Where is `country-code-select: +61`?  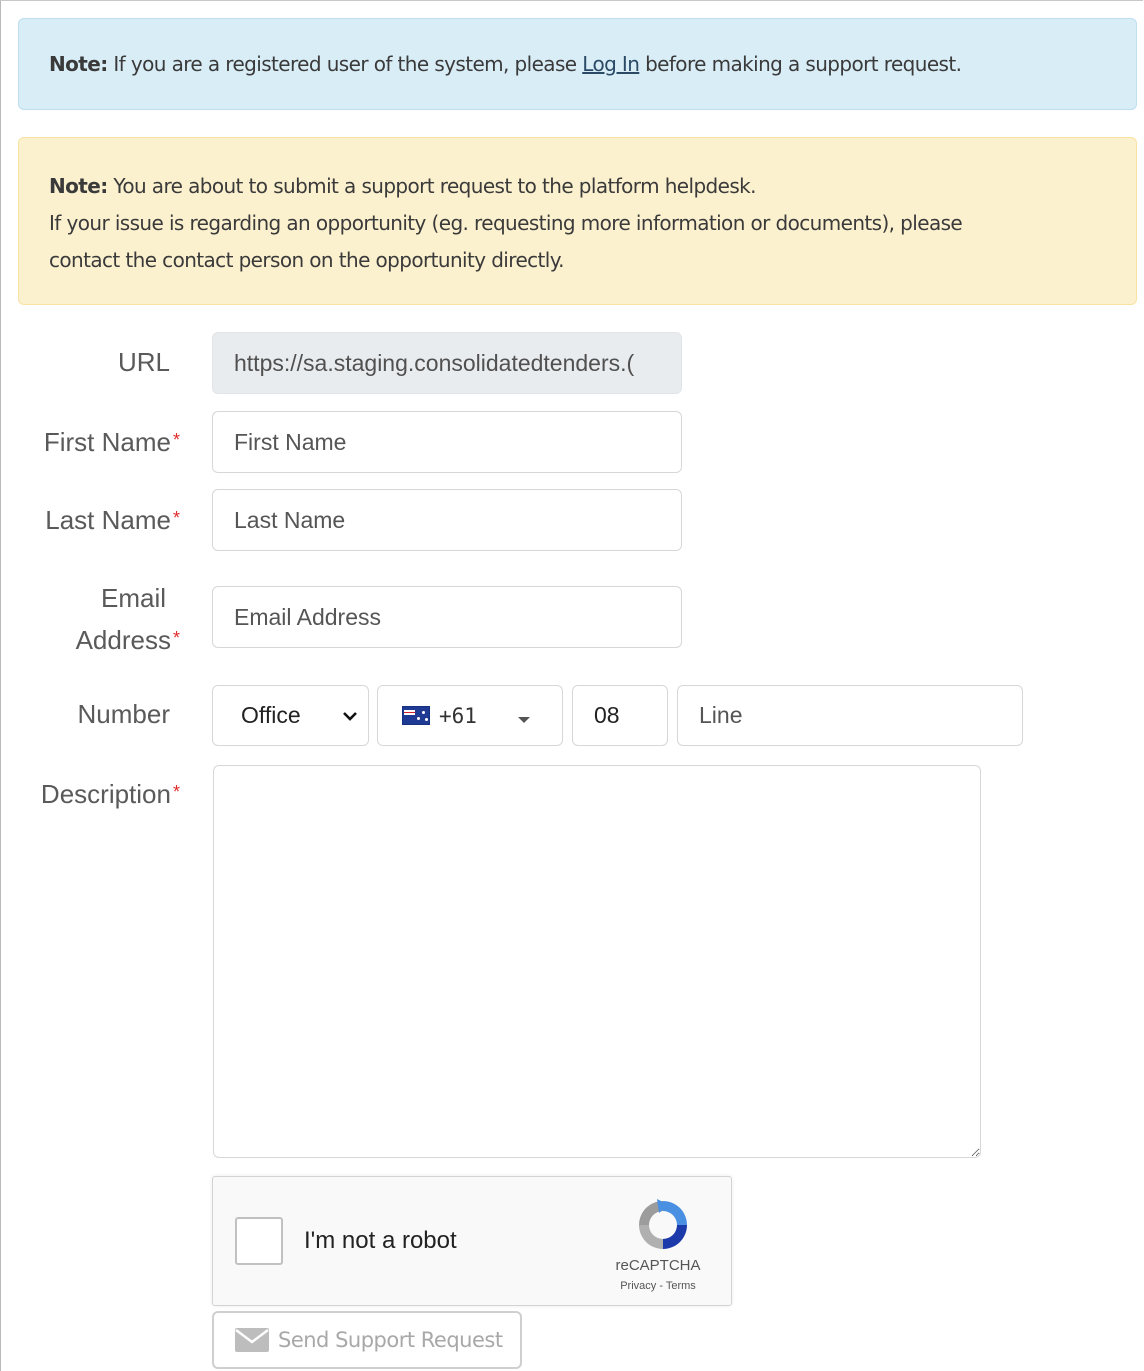 country-code-select: +61 is located at coordinates (470, 715).